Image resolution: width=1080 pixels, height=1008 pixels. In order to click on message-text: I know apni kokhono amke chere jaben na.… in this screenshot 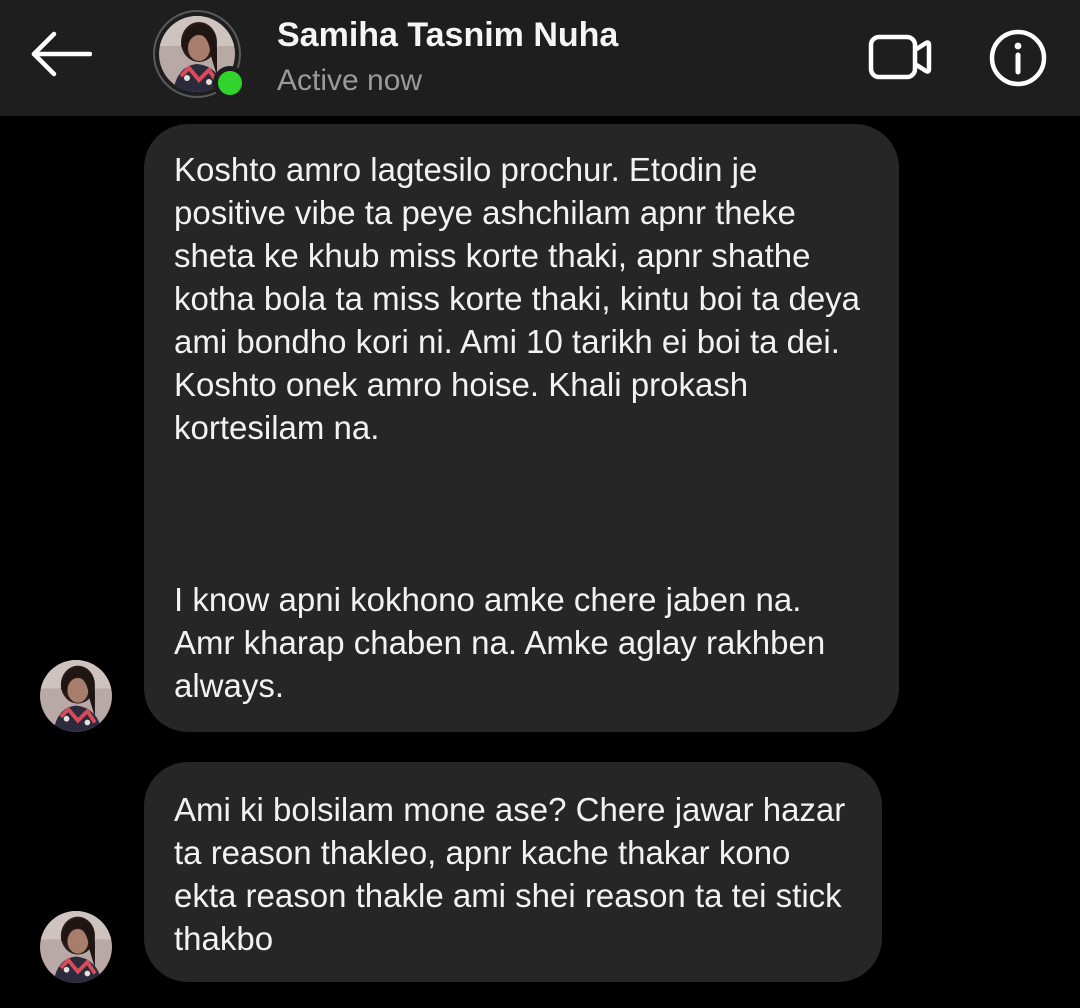, I will do `click(500, 642)`.